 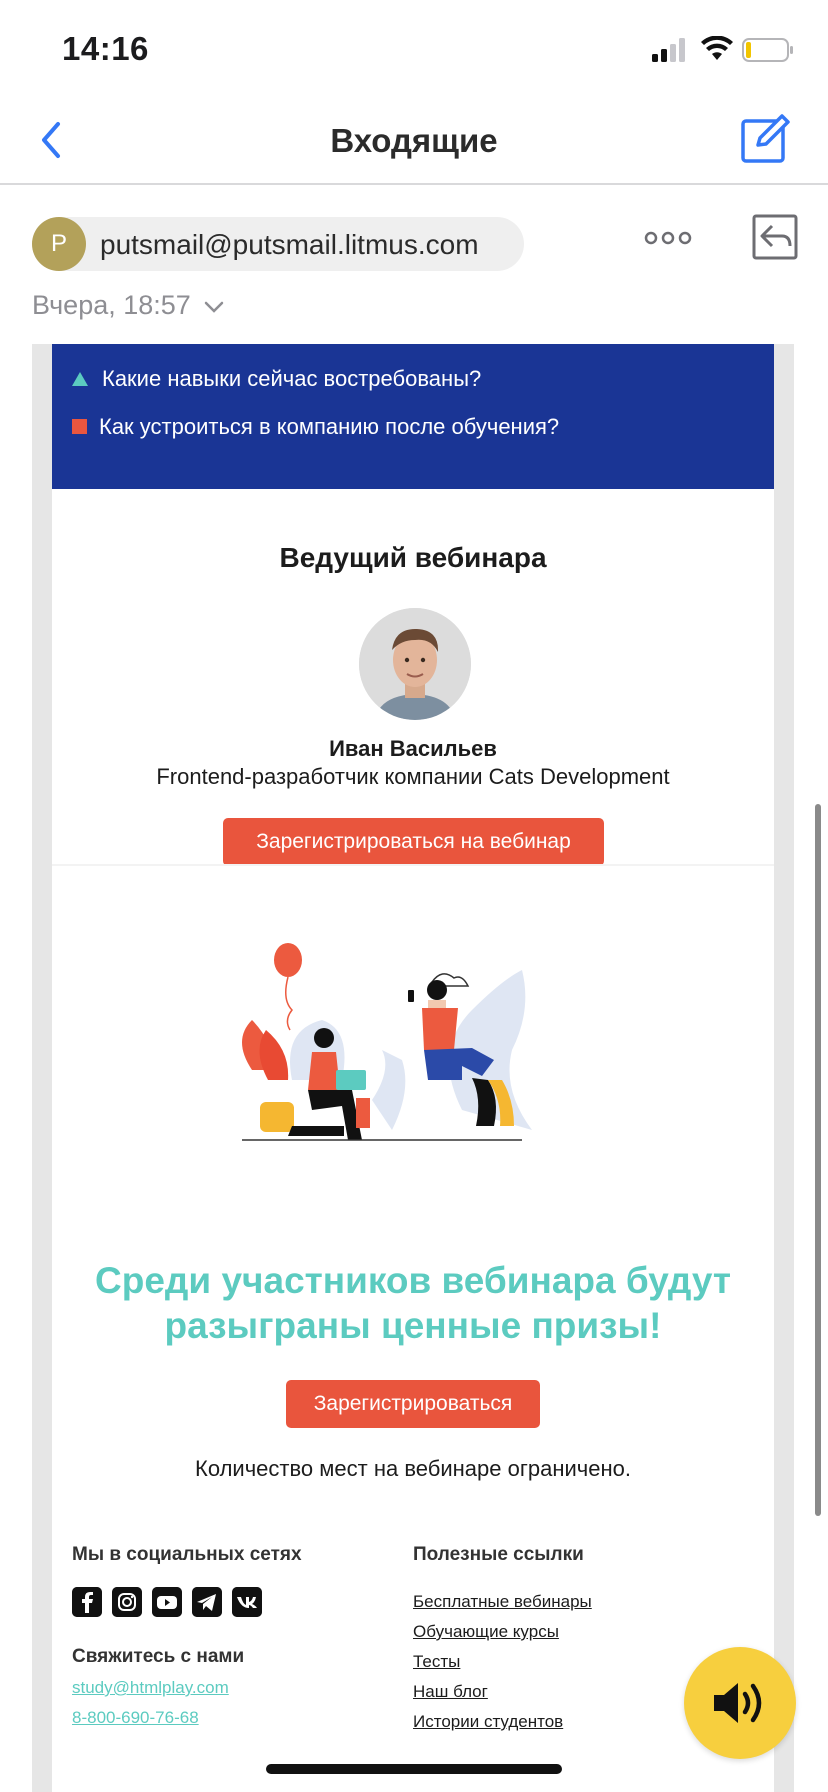 What do you see at coordinates (292, 378) in the screenshot?
I see `topic-text: Какие навыки сейчас востребованы?` at bounding box center [292, 378].